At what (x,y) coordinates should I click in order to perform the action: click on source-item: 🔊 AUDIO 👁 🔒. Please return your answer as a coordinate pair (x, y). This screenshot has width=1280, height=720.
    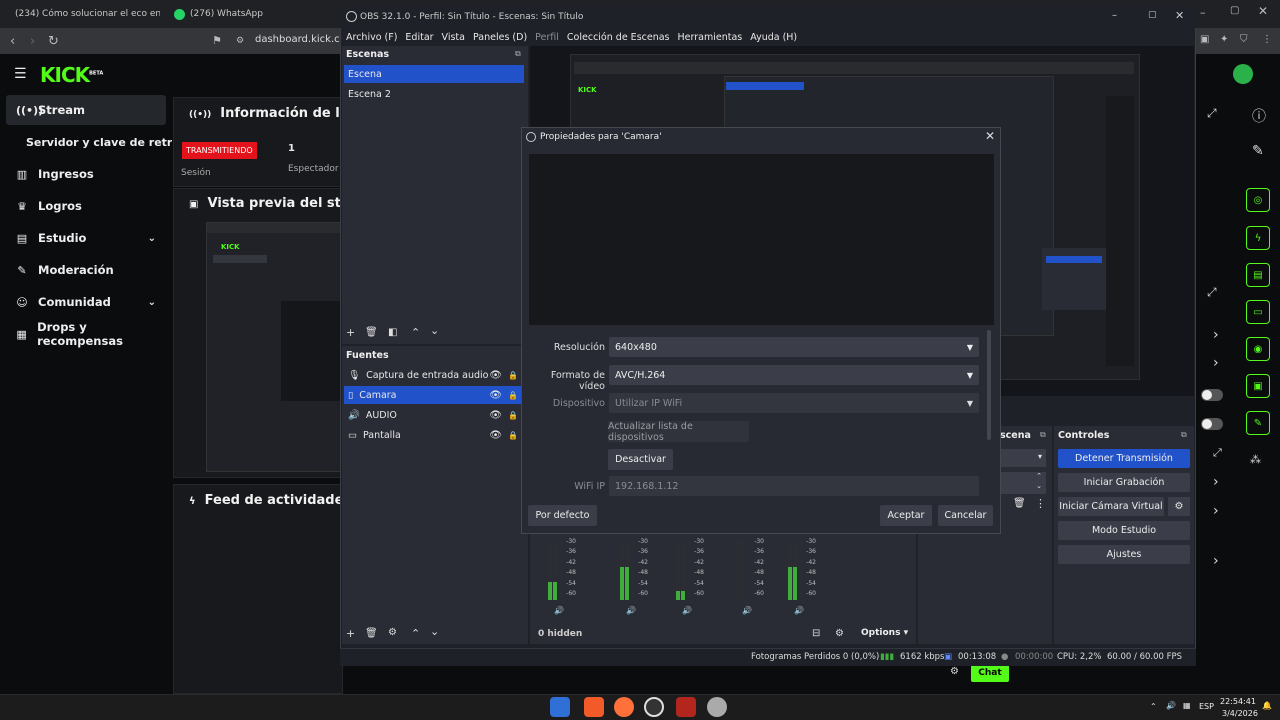
    Looking at the image, I should click on (434, 415).